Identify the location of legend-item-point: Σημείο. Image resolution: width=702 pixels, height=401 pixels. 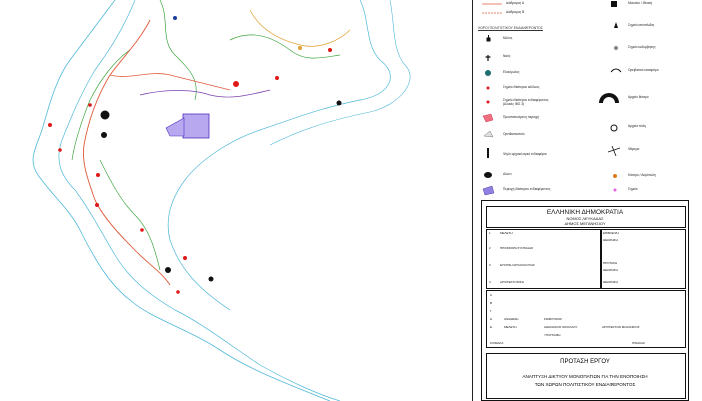
(633, 189).